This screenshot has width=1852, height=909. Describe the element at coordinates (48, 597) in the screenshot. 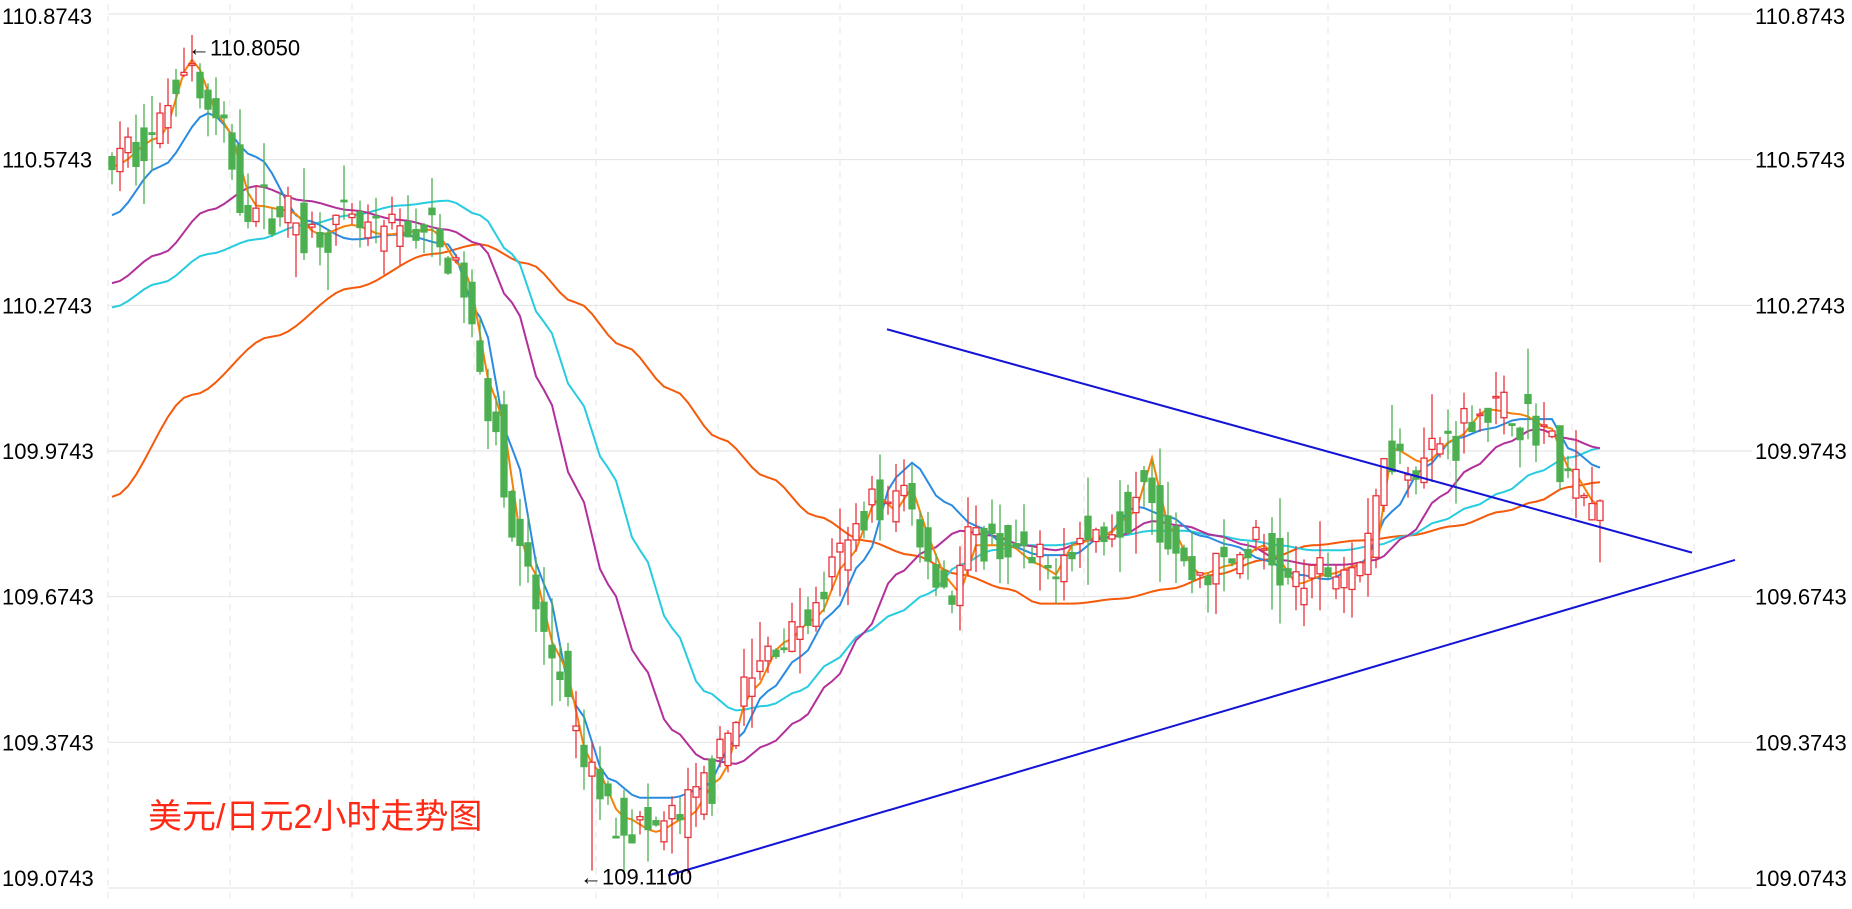

I see `y-tick-label-left: 109.6743` at that location.